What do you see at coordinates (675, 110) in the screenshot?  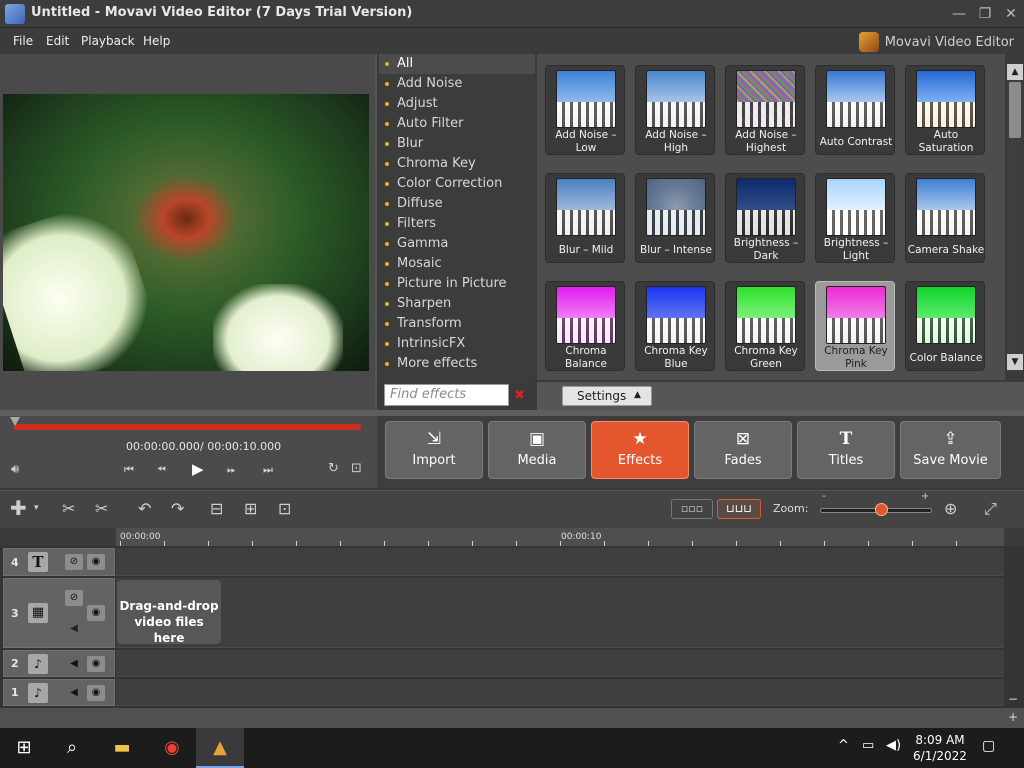 I see `effect-tile: Add Noise – High` at bounding box center [675, 110].